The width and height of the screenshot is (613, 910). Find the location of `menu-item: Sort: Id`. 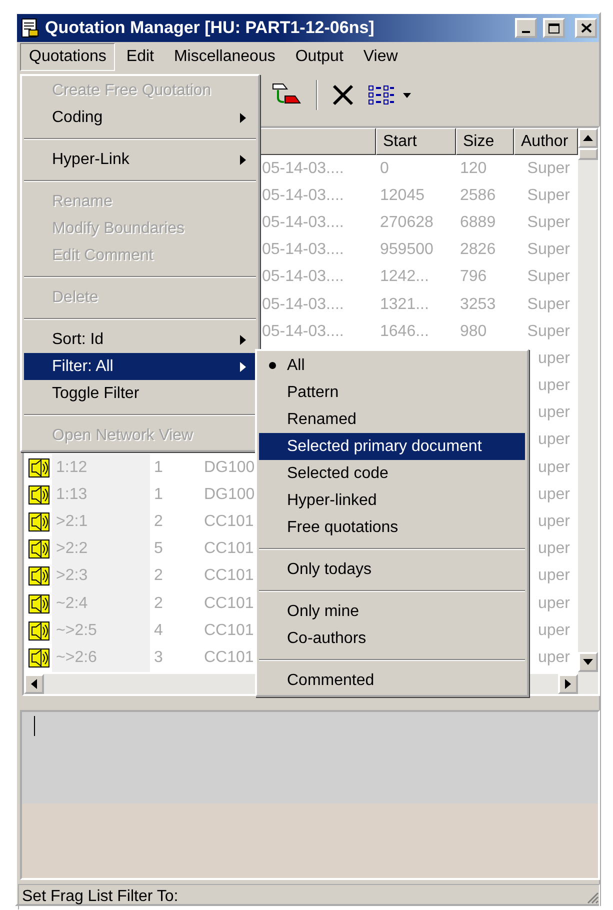

menu-item: Sort: Id is located at coordinates (140, 339).